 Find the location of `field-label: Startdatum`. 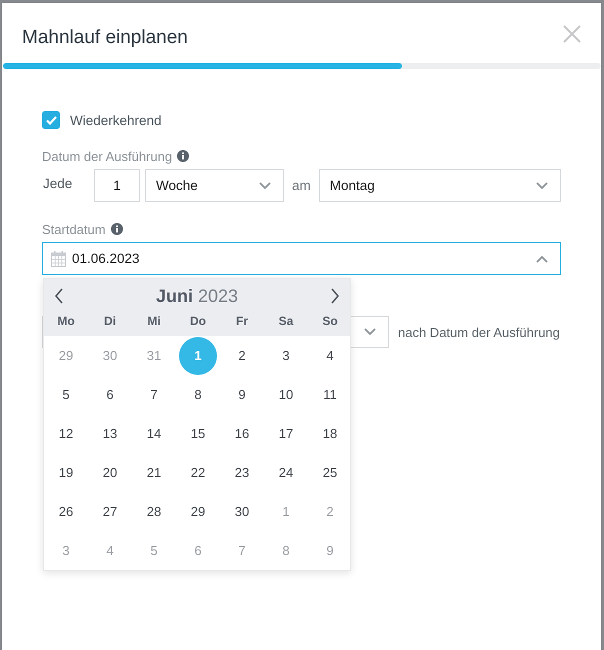

field-label: Startdatum is located at coordinates (74, 229).